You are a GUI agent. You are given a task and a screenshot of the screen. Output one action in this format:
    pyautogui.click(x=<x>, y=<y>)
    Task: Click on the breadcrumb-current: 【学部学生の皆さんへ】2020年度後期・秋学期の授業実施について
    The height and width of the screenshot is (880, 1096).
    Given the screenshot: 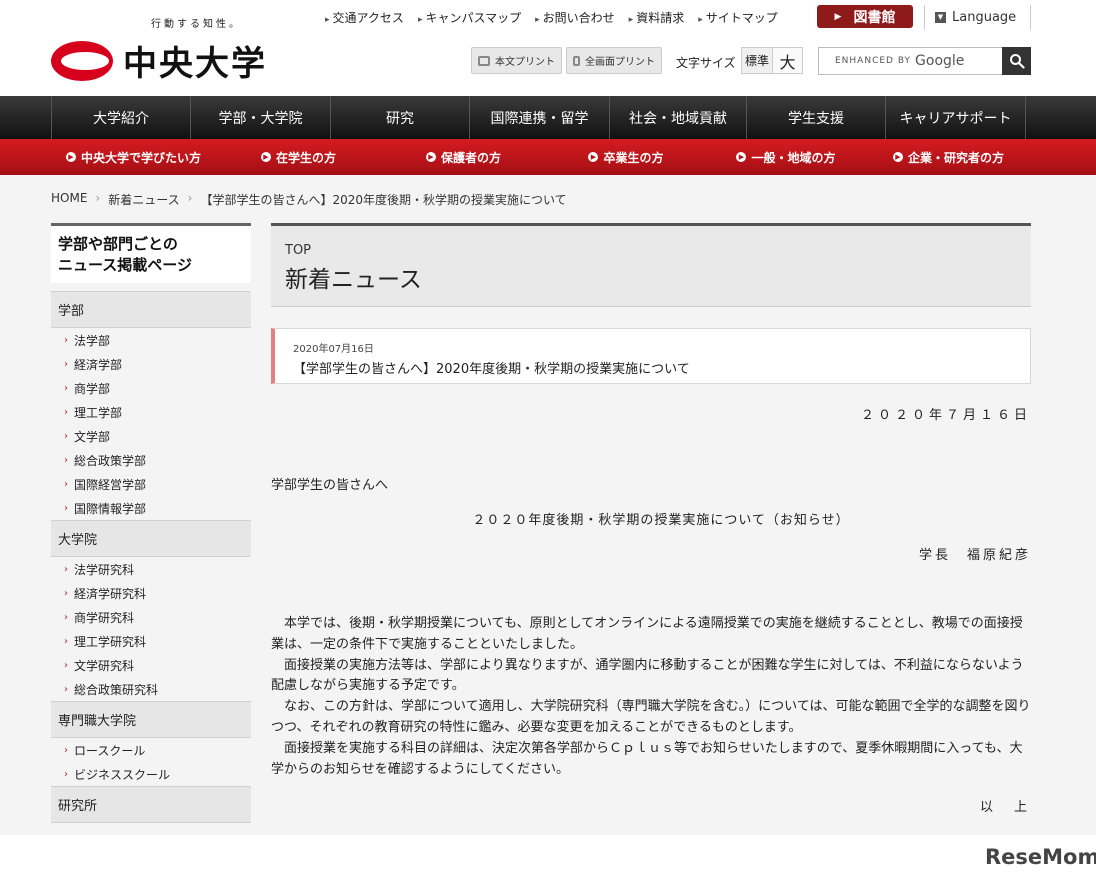 What is the action you would take?
    pyautogui.click(x=383, y=200)
    